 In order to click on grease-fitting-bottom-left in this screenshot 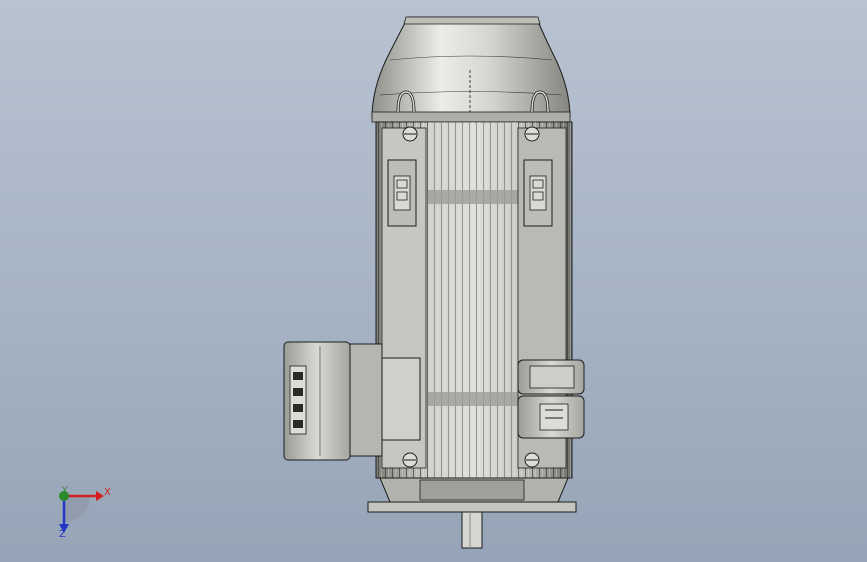, I will do `click(410, 460)`.